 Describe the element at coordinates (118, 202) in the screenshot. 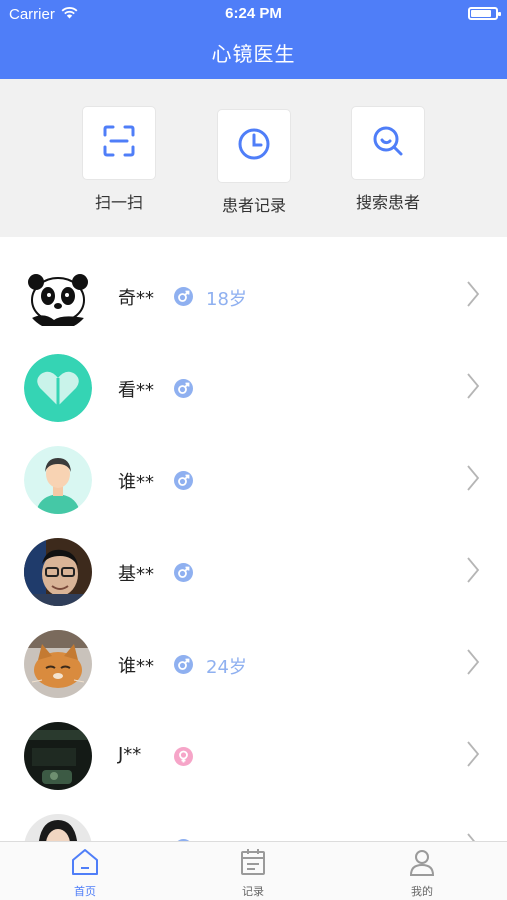

I see `scan-label: 扫一扫` at that location.